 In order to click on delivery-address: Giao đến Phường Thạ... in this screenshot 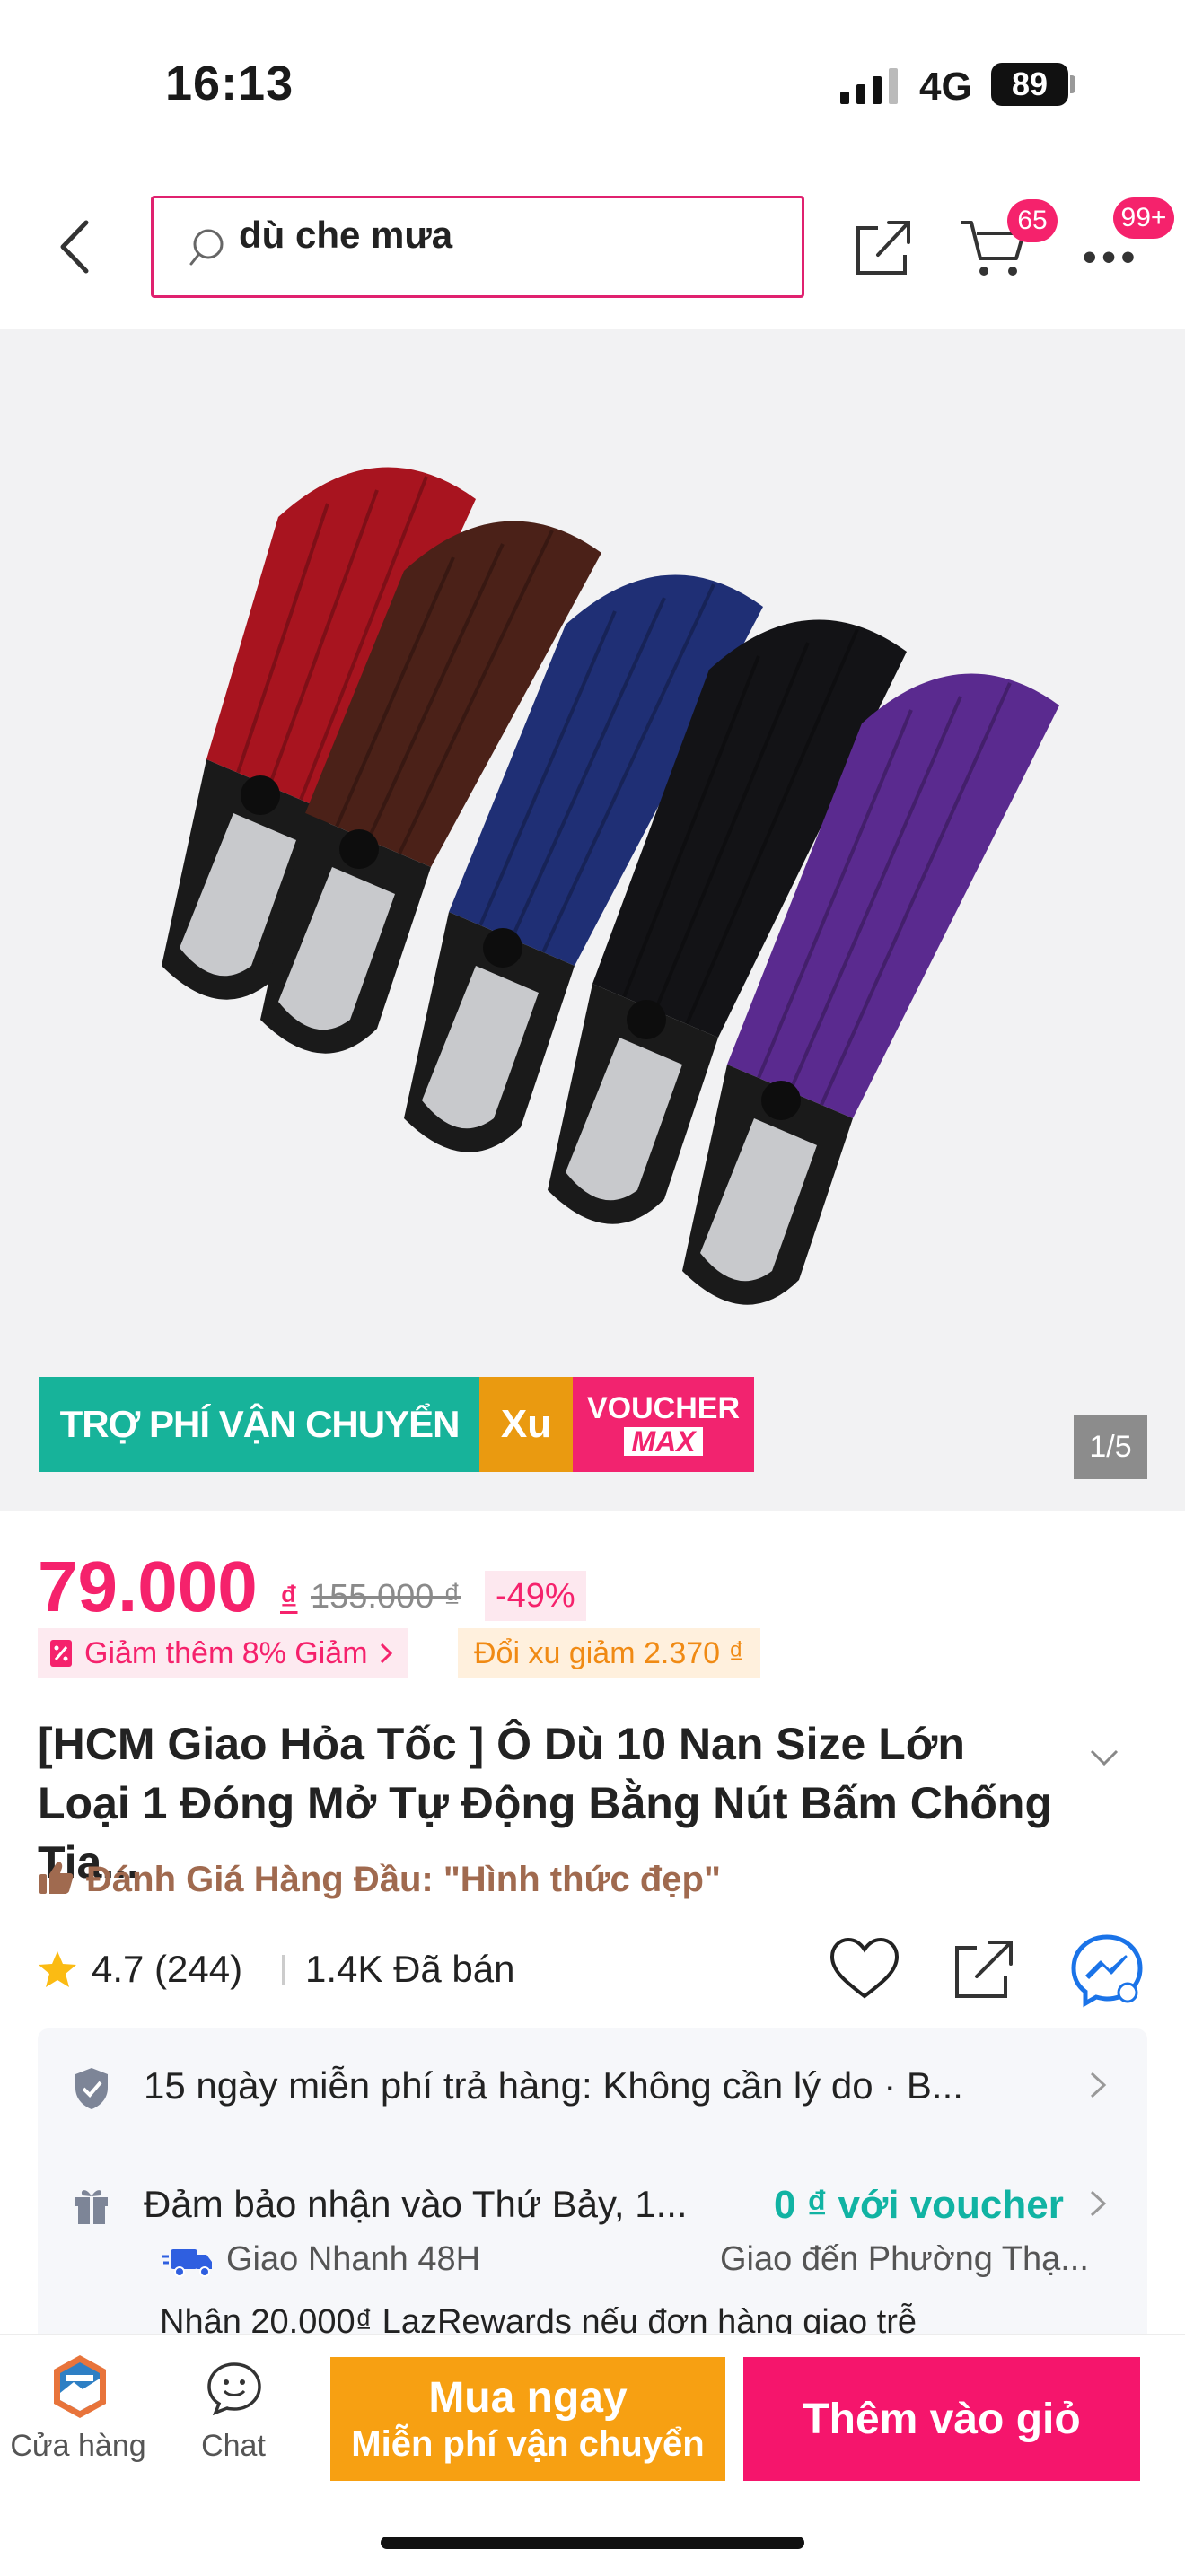, I will do `click(904, 2259)`.